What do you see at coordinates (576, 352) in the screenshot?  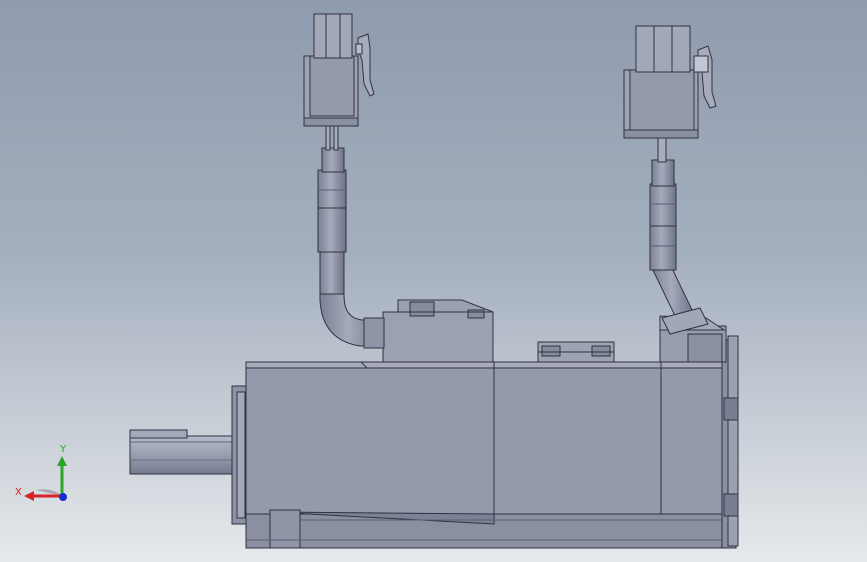 I see `center-nameplate-boss` at bounding box center [576, 352].